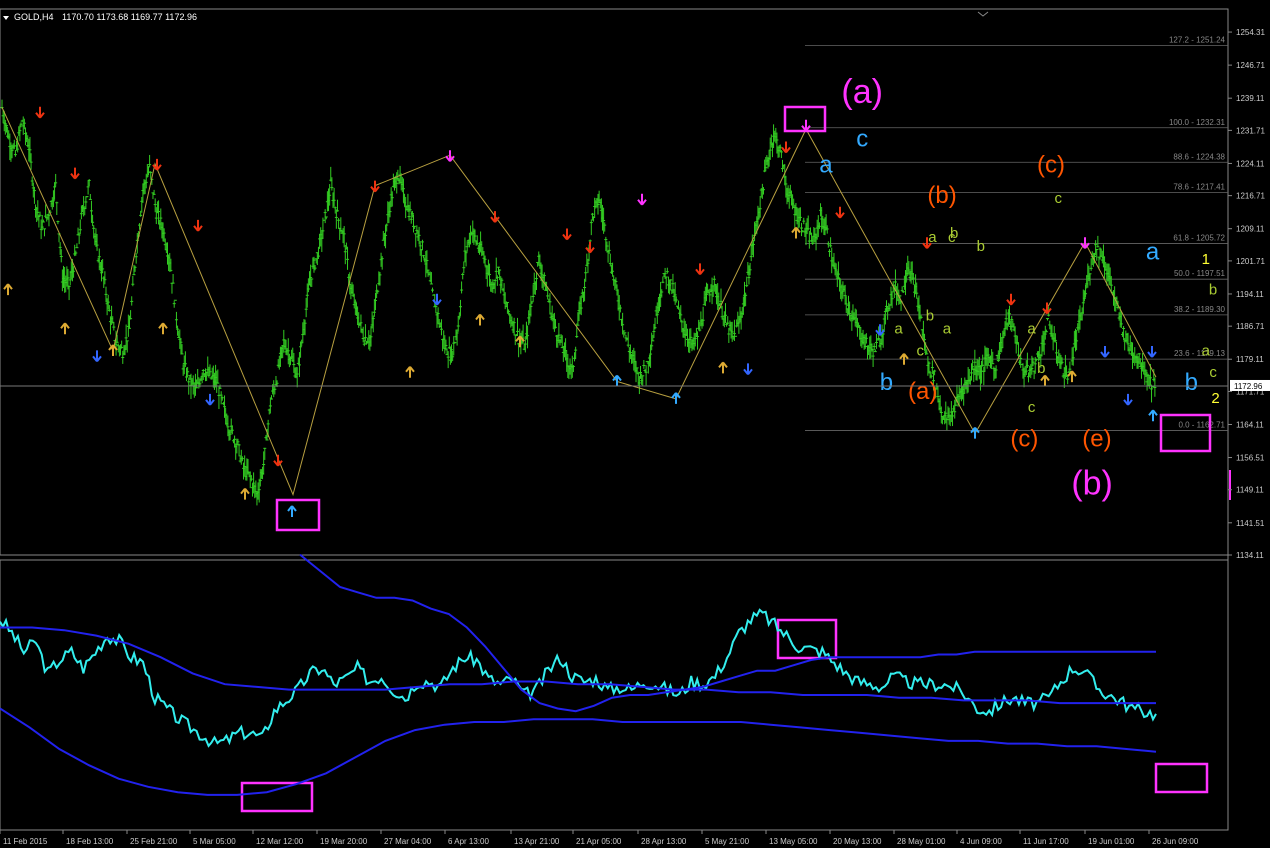 The height and width of the screenshot is (848, 1270). Describe the element at coordinates (1250, 359) in the screenshot. I see `price-tick-label: 1179.11` at that location.